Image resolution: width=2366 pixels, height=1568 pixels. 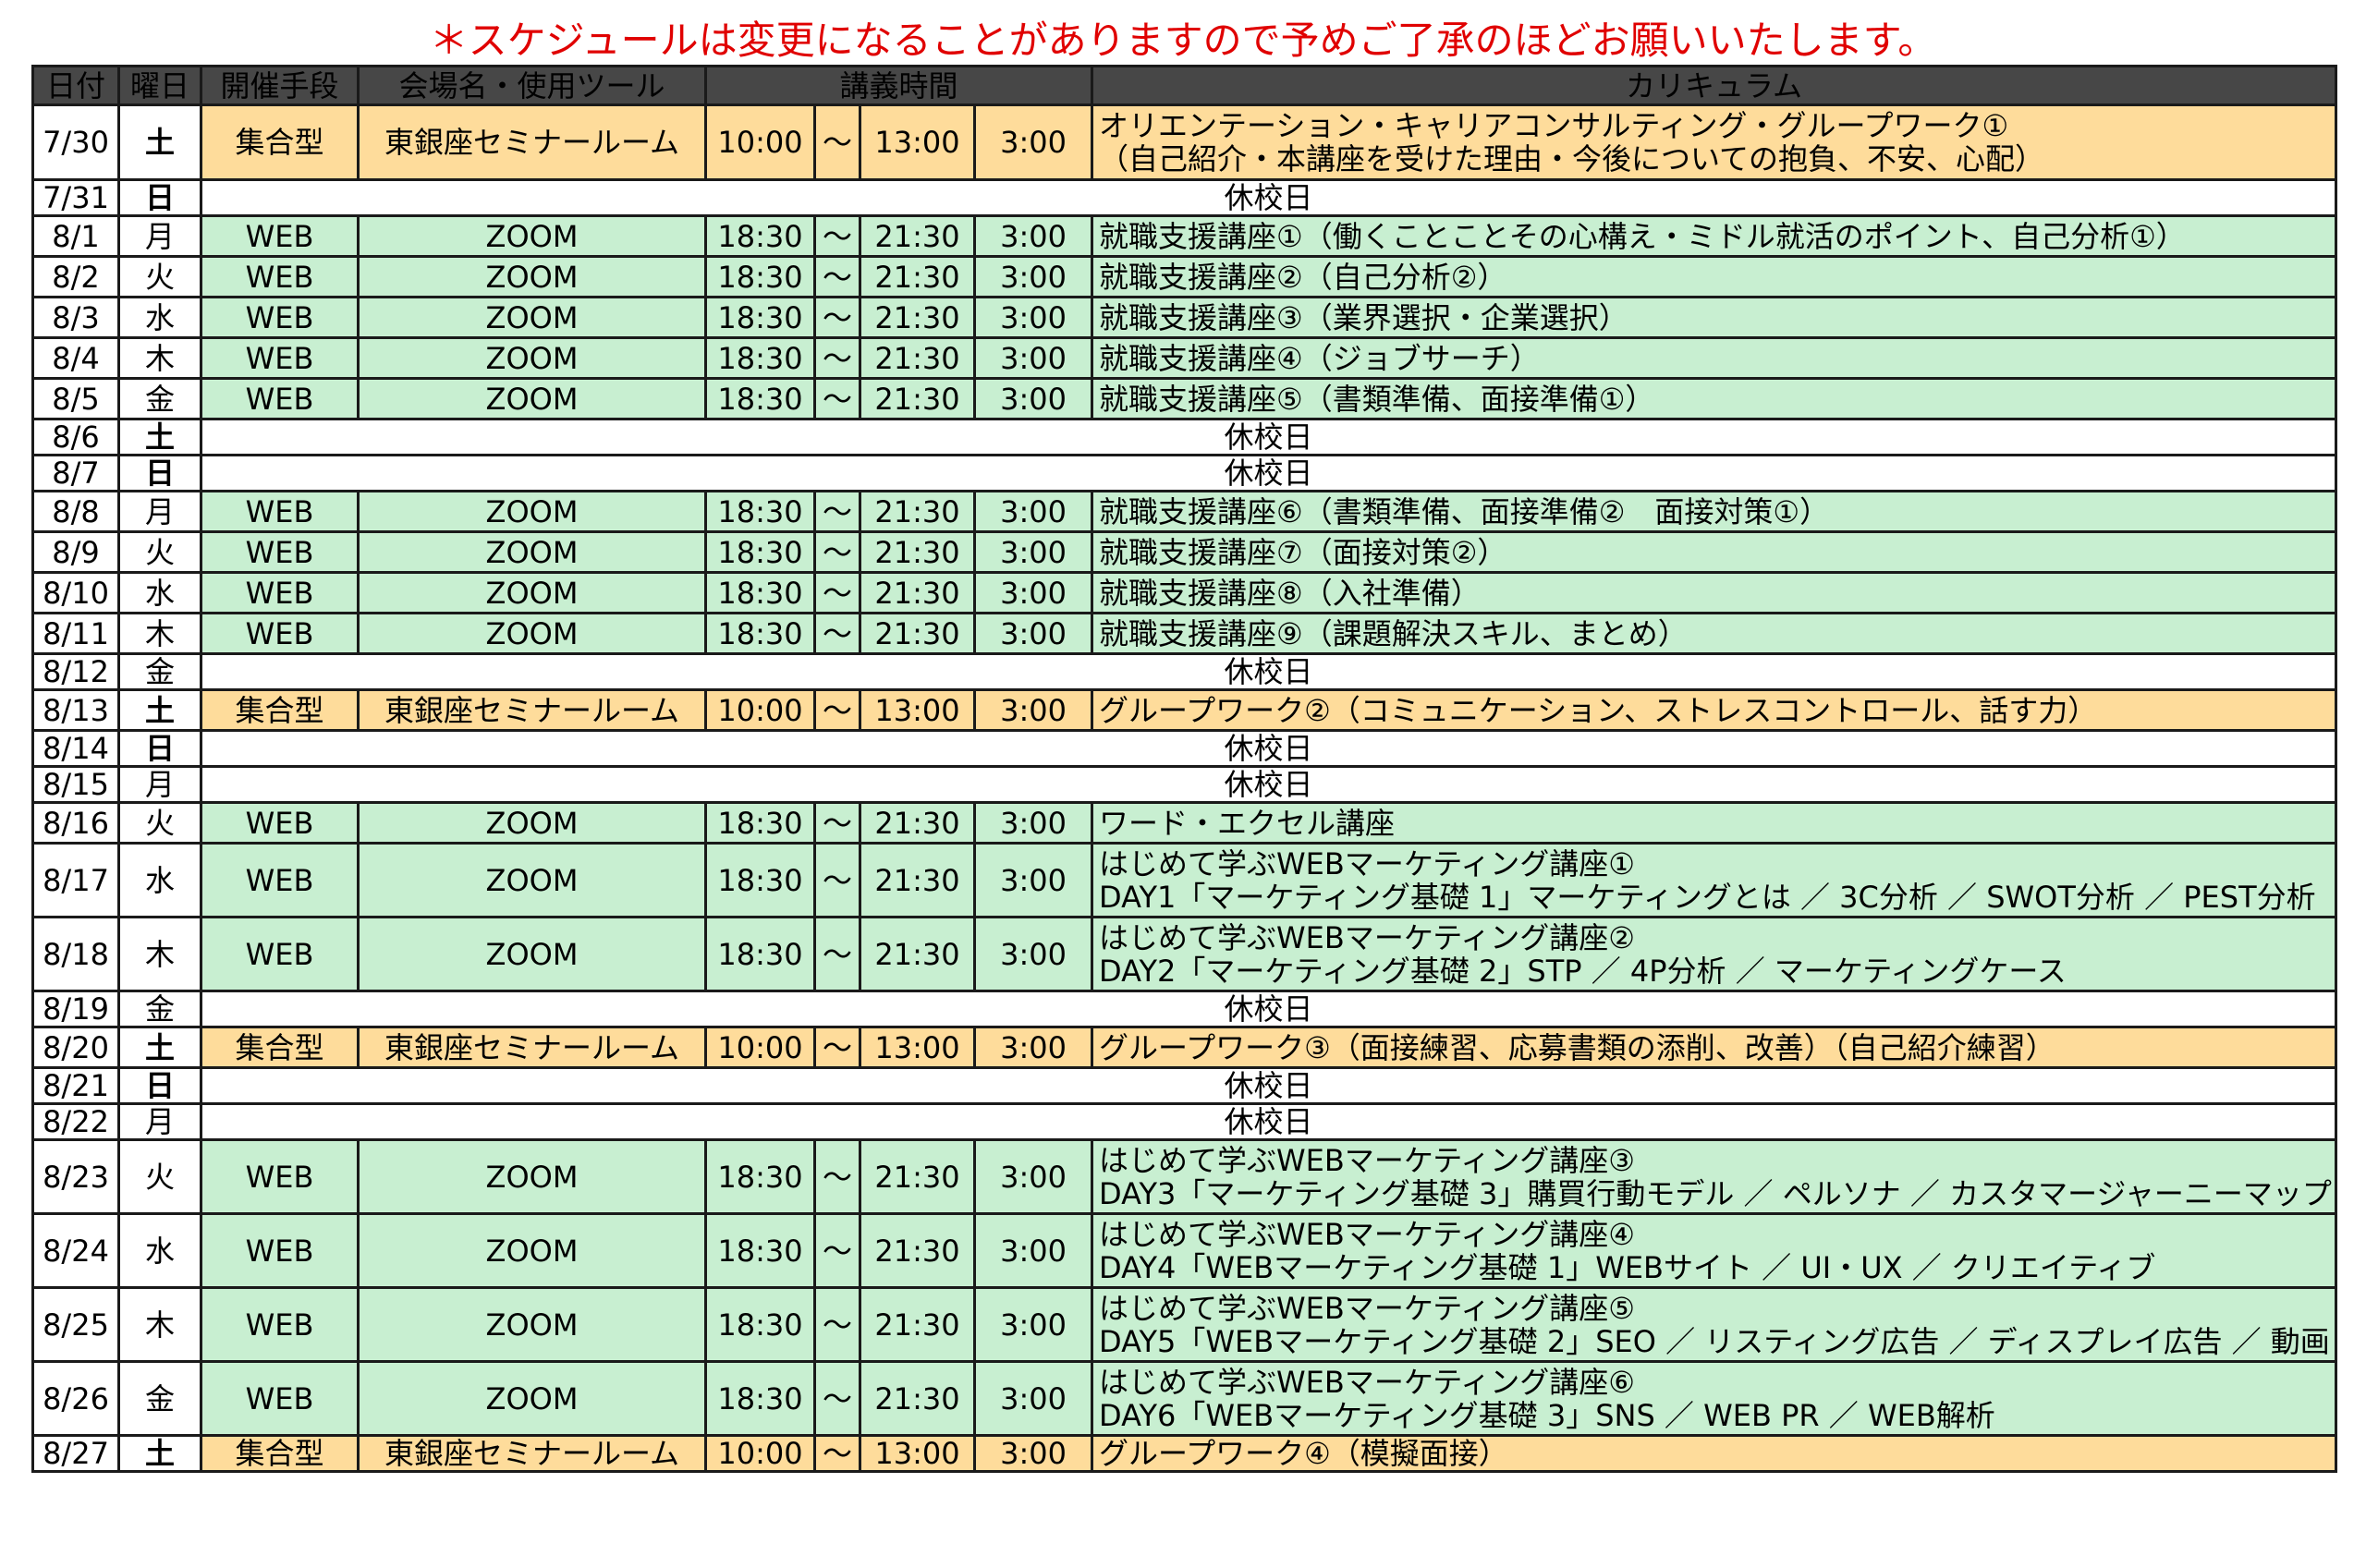 I want to click on row-date: 8/20, so click(x=75, y=1047).